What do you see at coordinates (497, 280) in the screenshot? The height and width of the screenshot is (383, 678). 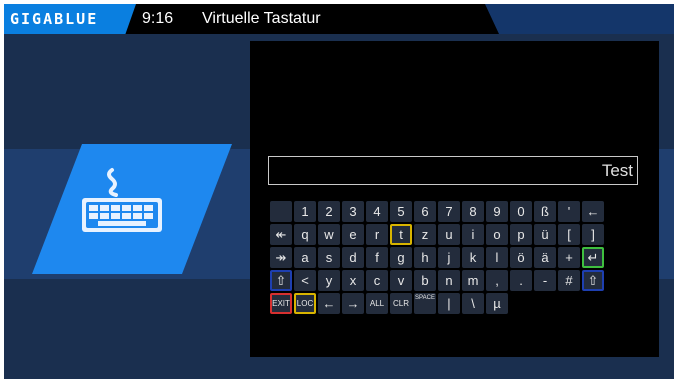 I see `key: ,` at bounding box center [497, 280].